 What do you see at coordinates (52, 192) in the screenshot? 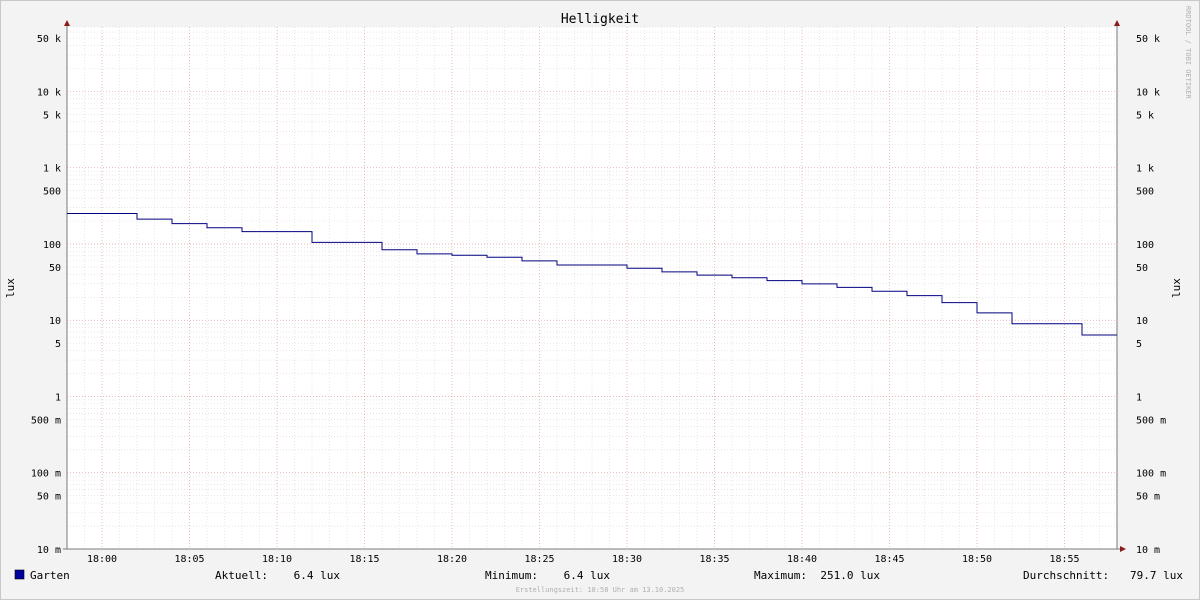
I see `y-tick-label-left: 500` at bounding box center [52, 192].